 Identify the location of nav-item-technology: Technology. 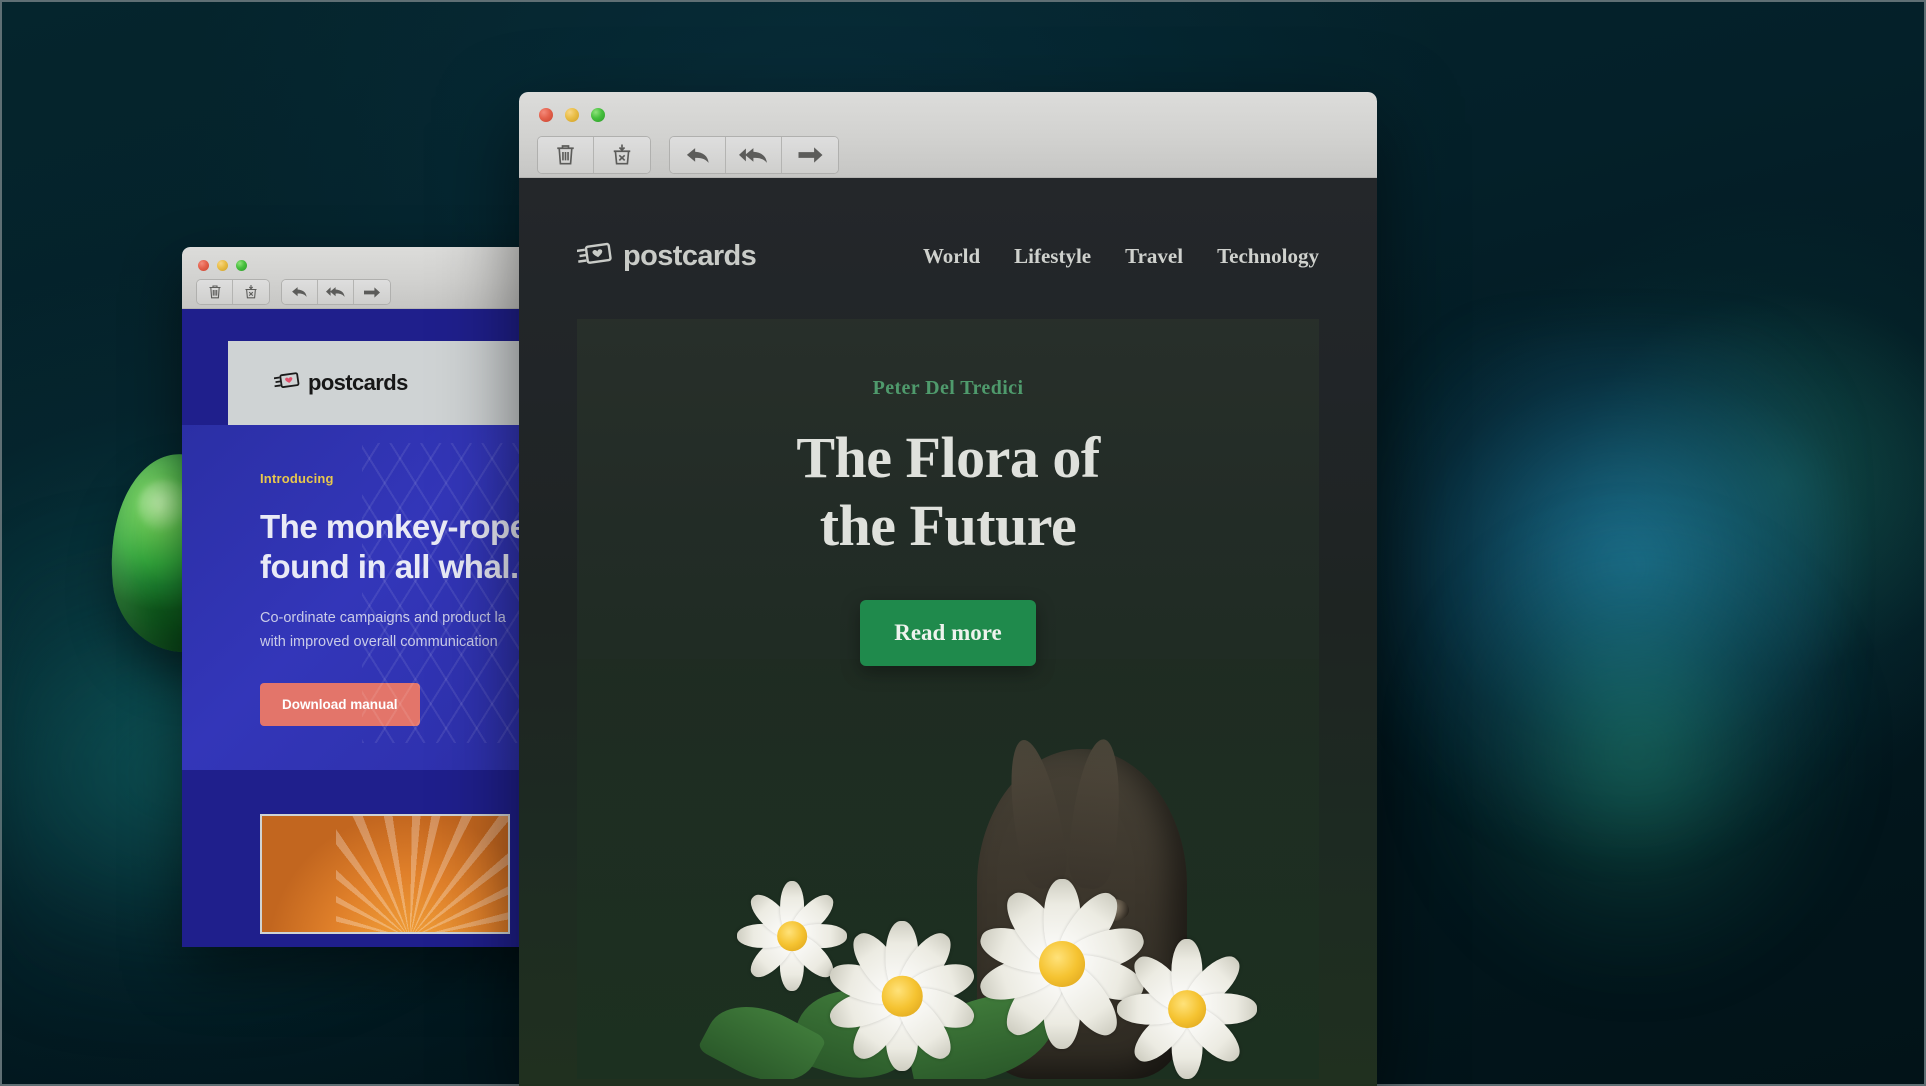
(1268, 256).